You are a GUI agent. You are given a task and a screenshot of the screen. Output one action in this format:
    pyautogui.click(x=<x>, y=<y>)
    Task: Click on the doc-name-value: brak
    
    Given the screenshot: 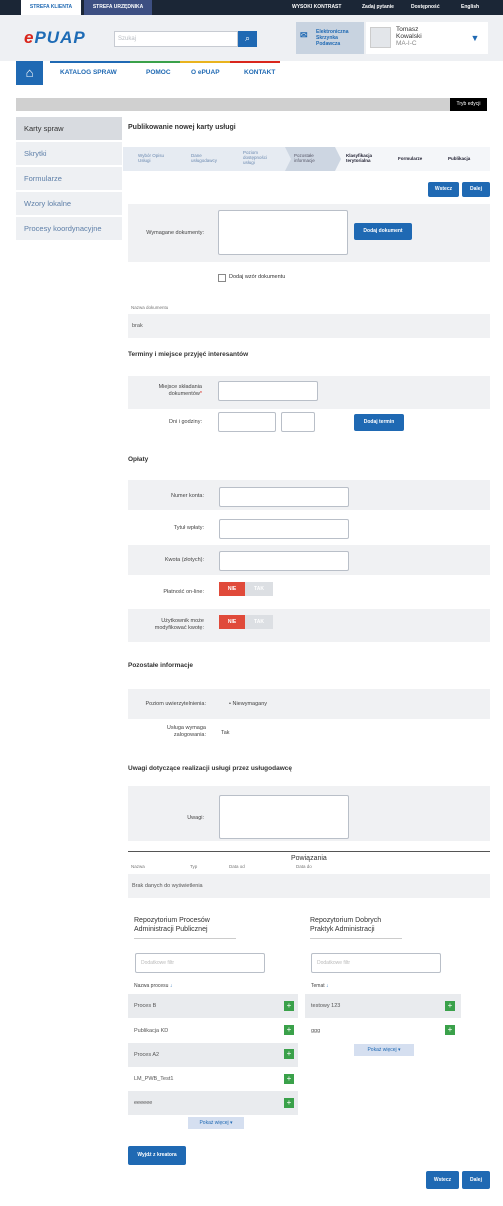 What is the action you would take?
    pyautogui.click(x=137, y=326)
    